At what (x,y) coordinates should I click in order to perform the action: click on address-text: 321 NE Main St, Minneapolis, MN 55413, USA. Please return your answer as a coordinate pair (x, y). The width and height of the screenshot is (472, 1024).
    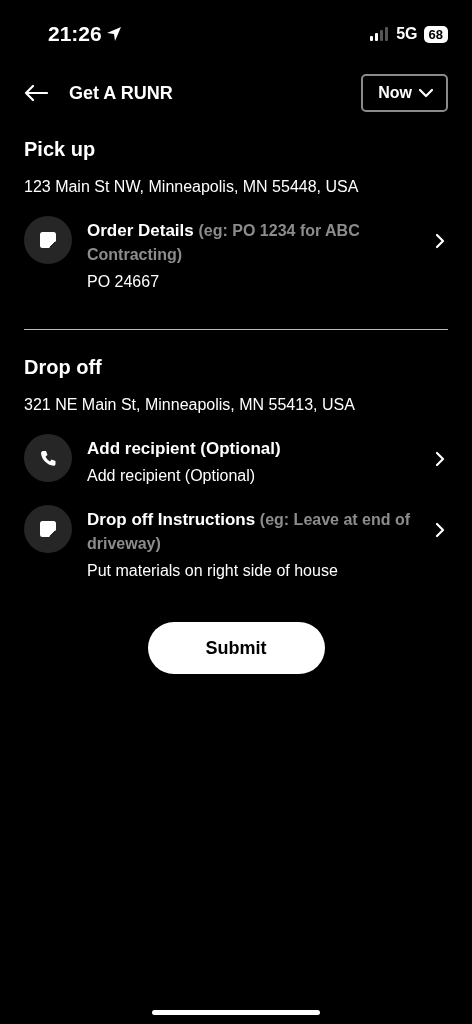
    Looking at the image, I should click on (190, 405).